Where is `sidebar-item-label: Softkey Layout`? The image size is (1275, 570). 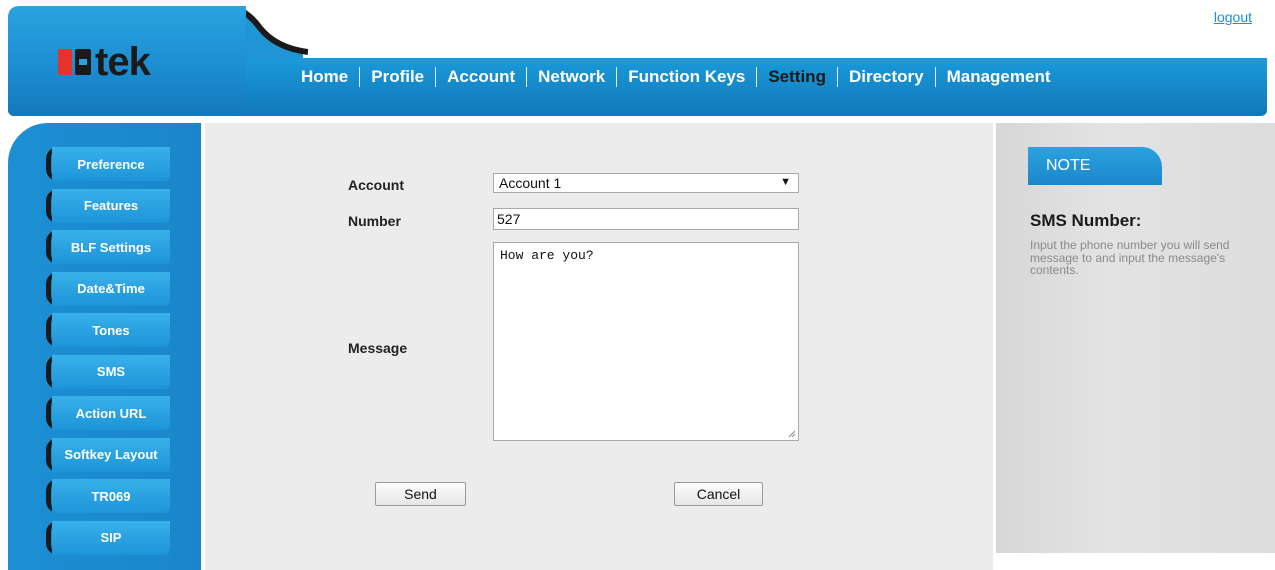
sidebar-item-label: Softkey Layout is located at coordinates (111, 454).